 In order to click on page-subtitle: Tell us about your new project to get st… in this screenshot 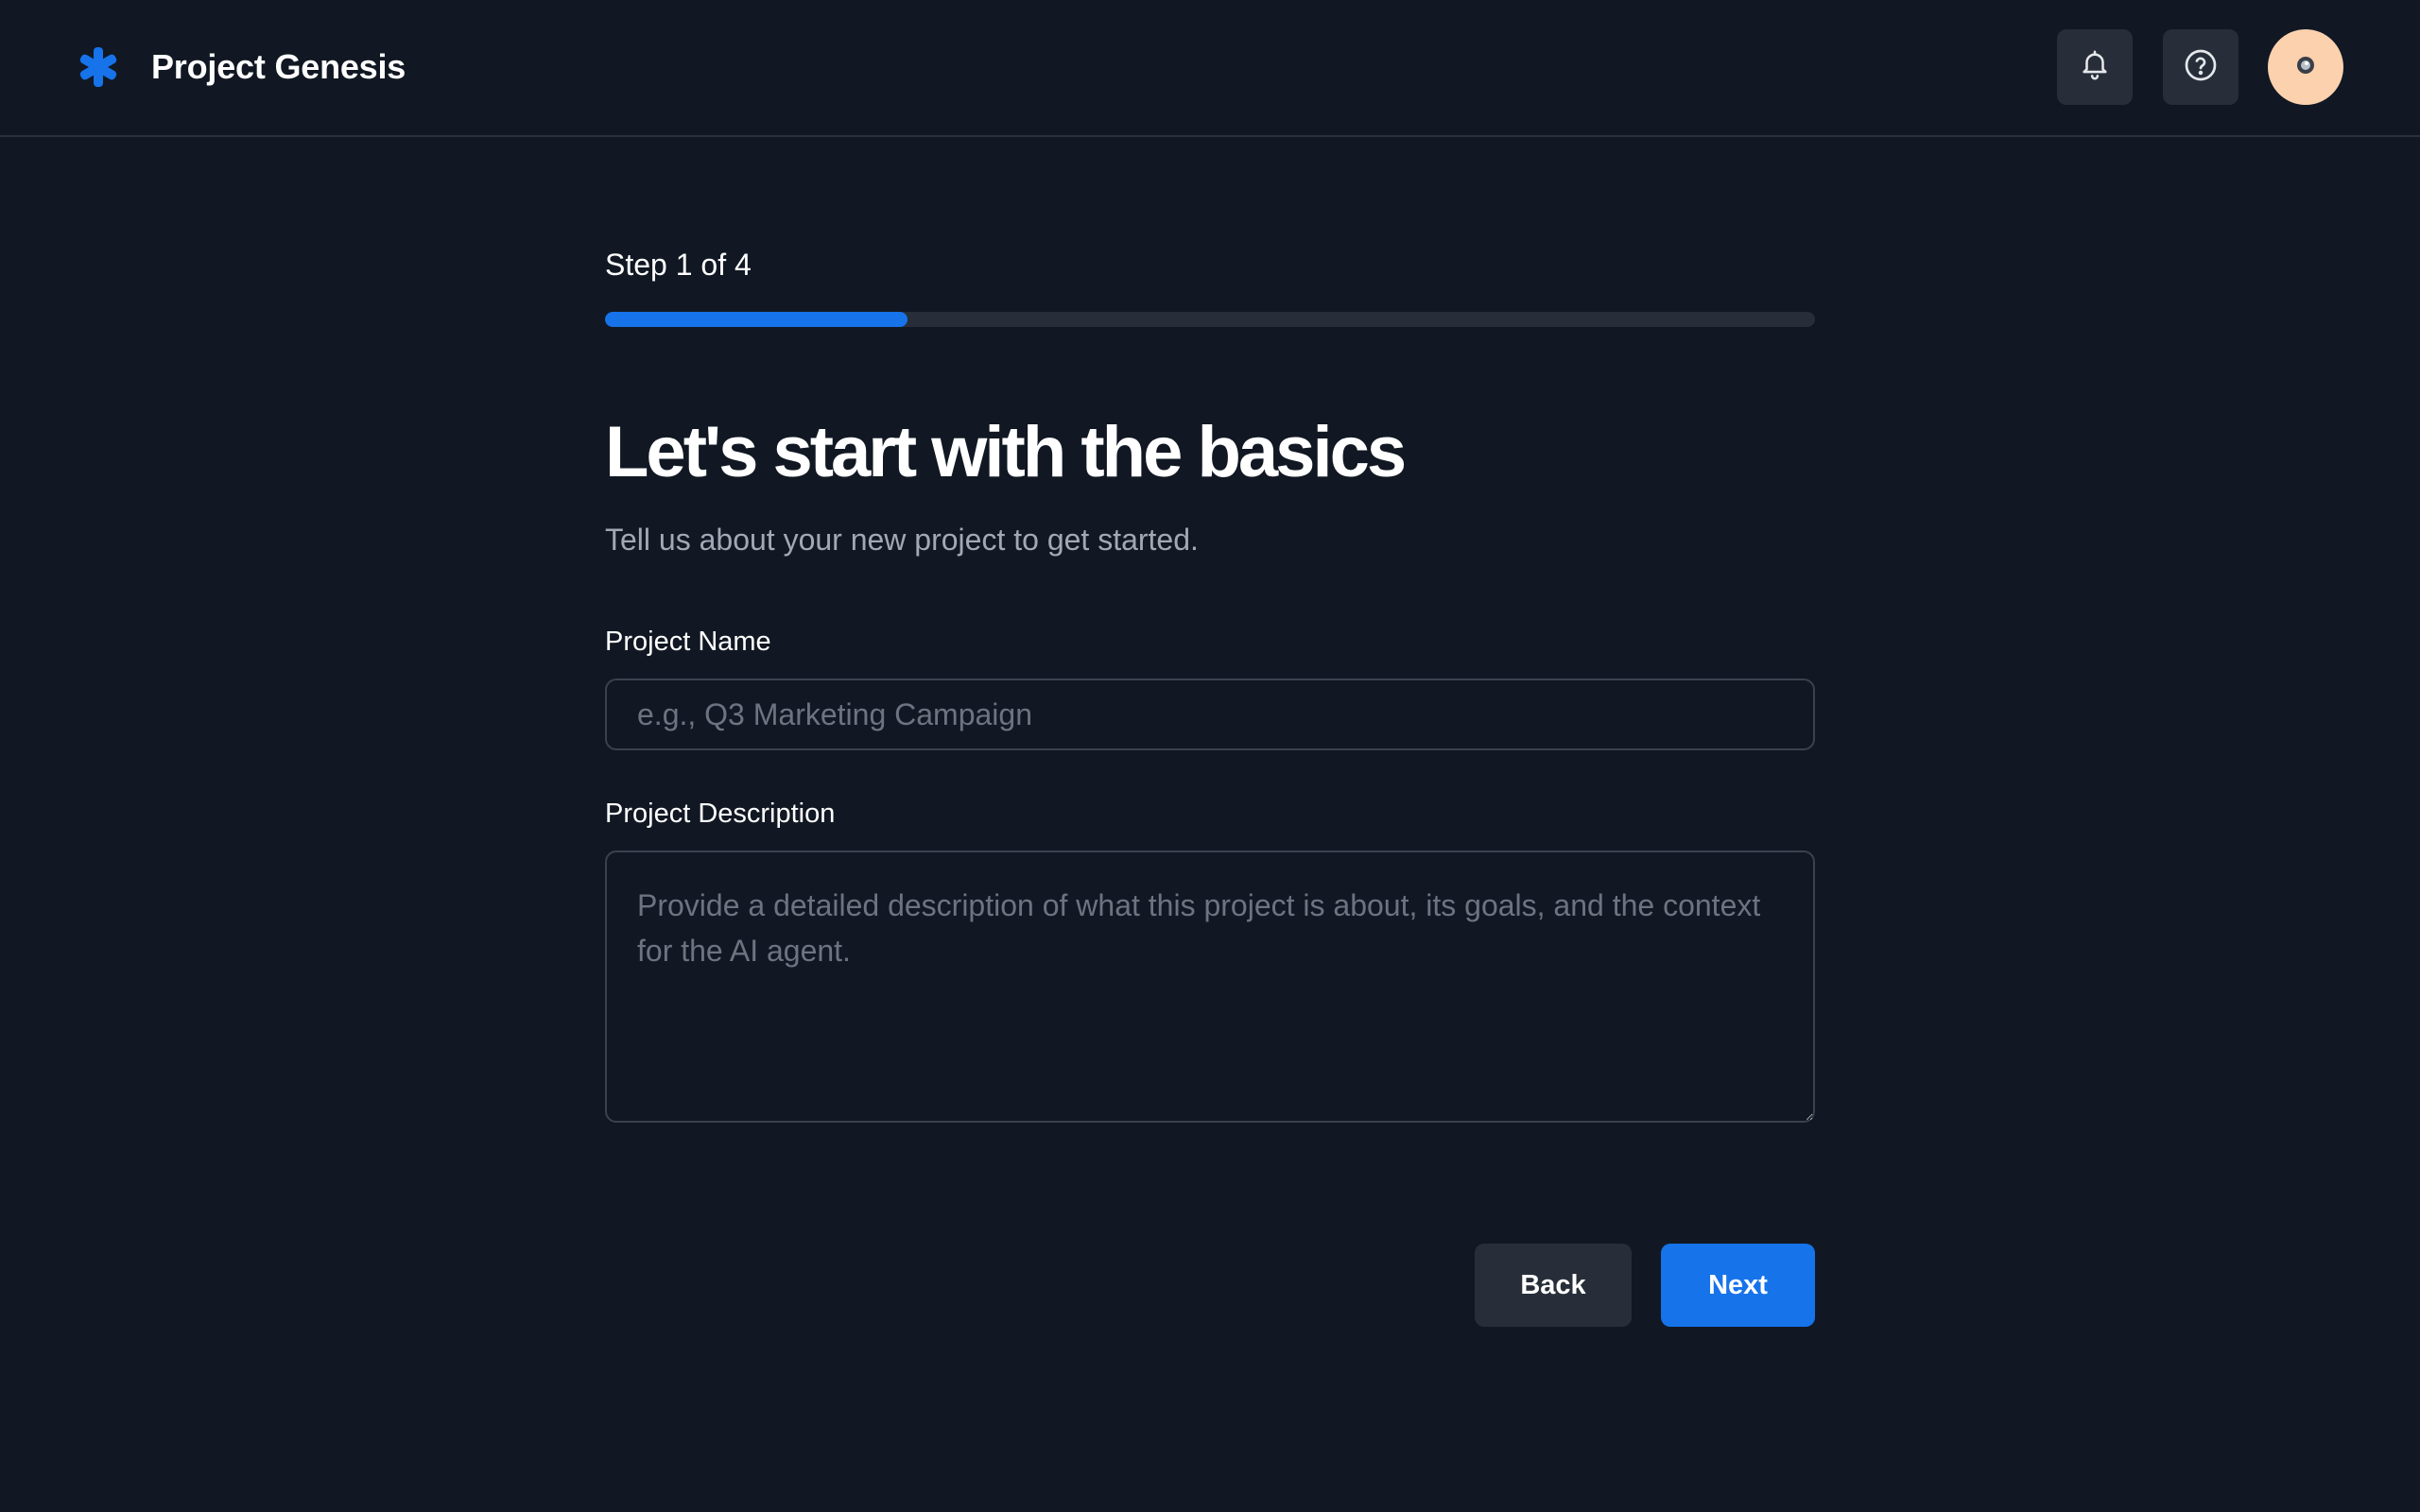, I will do `click(902, 540)`.